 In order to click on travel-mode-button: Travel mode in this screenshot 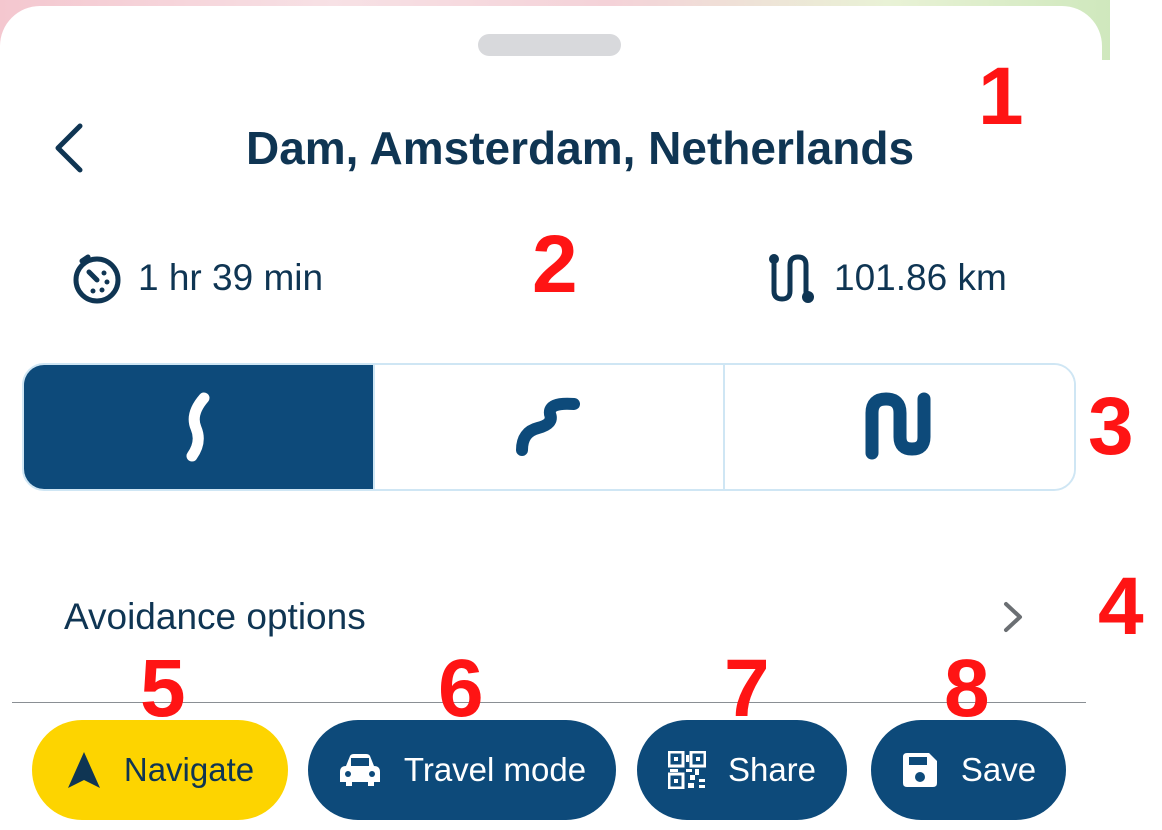, I will do `click(462, 770)`.